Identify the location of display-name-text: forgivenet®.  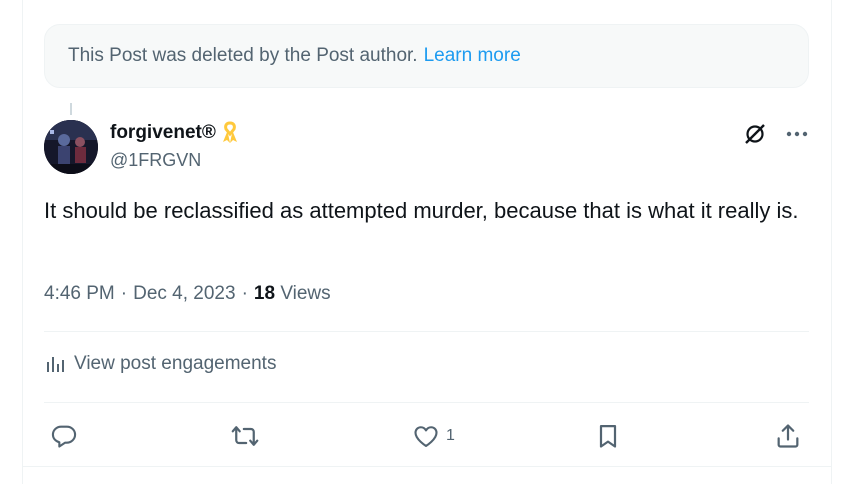
(163, 132).